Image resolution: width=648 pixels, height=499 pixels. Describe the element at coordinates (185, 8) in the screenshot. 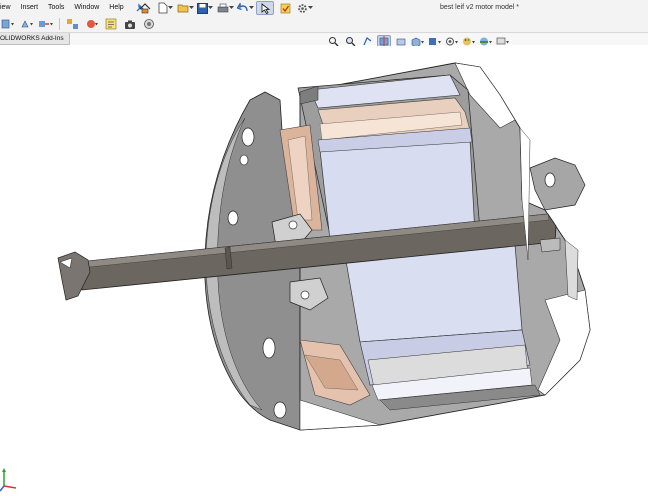

I see `open-folder-icon` at that location.